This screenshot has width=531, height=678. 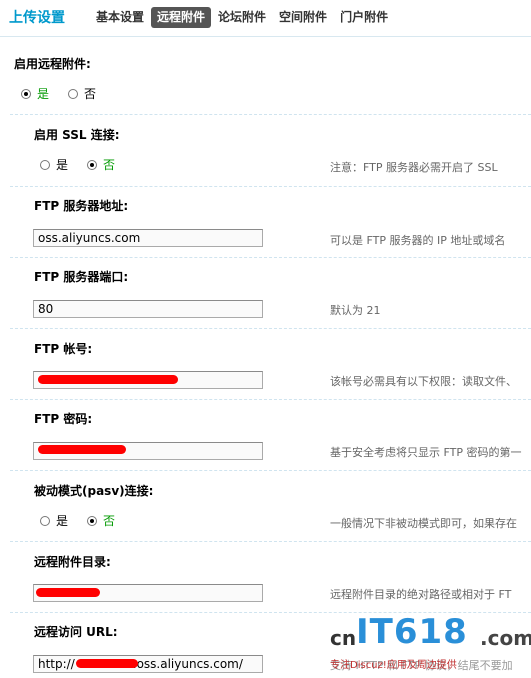 I want to click on ssl-no-label: 否, so click(x=109, y=165).